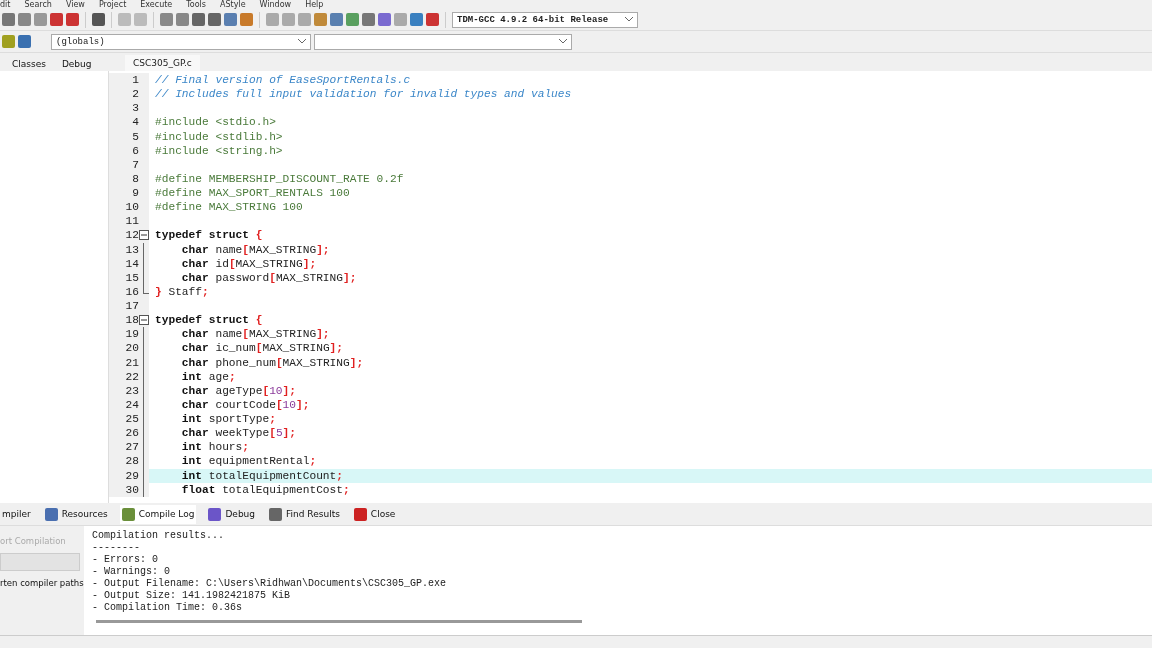 The image size is (1152, 648). Describe the element at coordinates (232, 514) in the screenshot. I see `output-tab: Debug` at that location.